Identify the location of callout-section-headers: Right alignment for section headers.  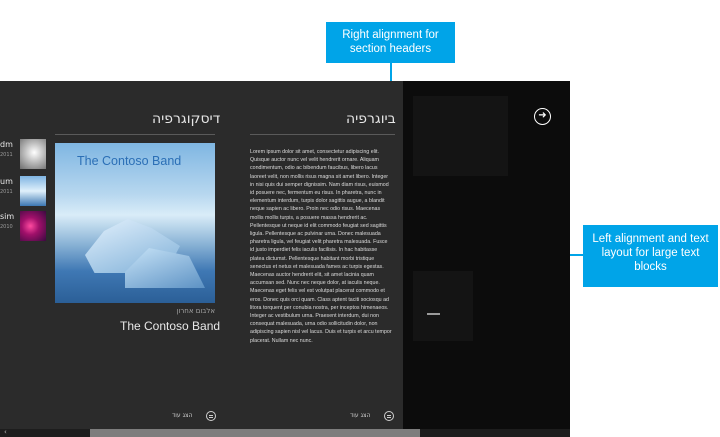
(390, 42).